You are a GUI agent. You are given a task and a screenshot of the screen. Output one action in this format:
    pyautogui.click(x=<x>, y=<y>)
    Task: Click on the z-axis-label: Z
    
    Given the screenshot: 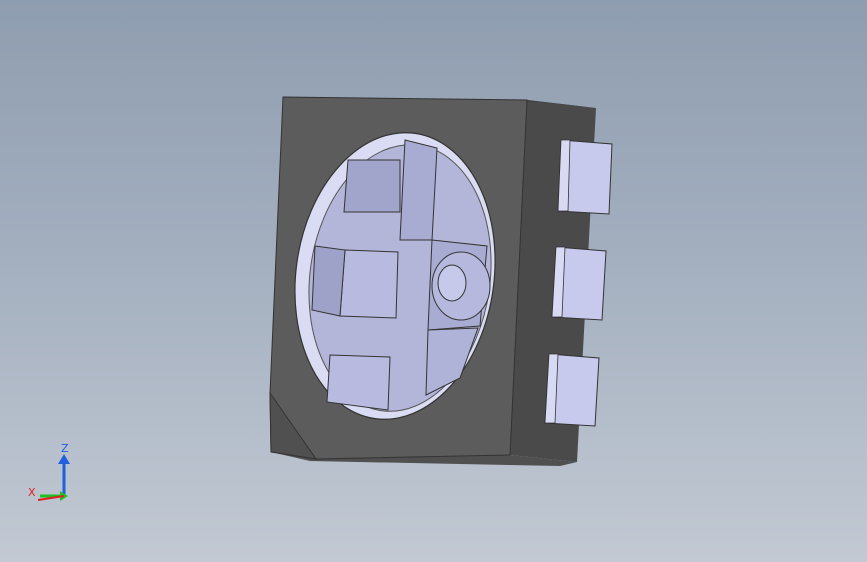 What is the action you would take?
    pyautogui.click(x=65, y=448)
    